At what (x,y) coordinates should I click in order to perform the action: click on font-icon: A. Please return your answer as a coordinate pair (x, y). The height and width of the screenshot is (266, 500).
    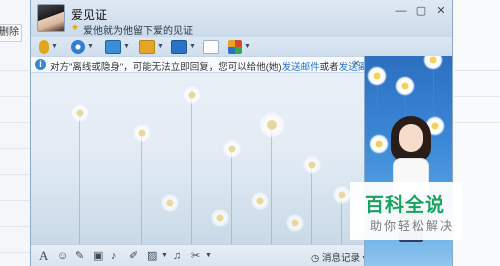
    Looking at the image, I should click on (43, 255).